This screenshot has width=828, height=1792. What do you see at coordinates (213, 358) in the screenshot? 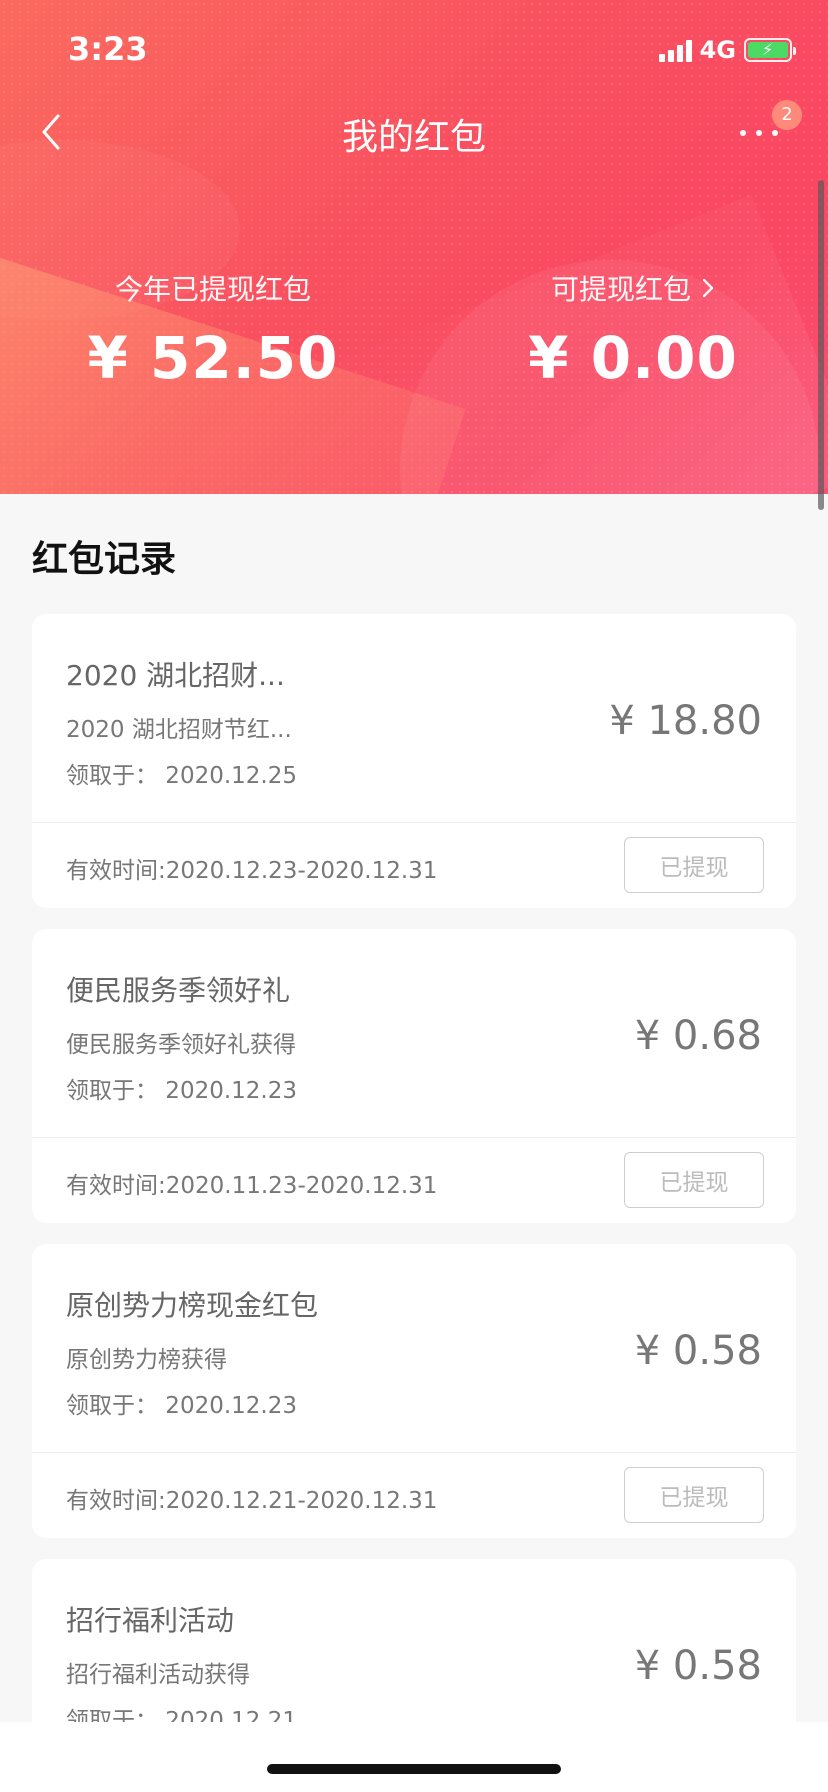
I see `withdrawn-amount: ¥ 52.50` at bounding box center [213, 358].